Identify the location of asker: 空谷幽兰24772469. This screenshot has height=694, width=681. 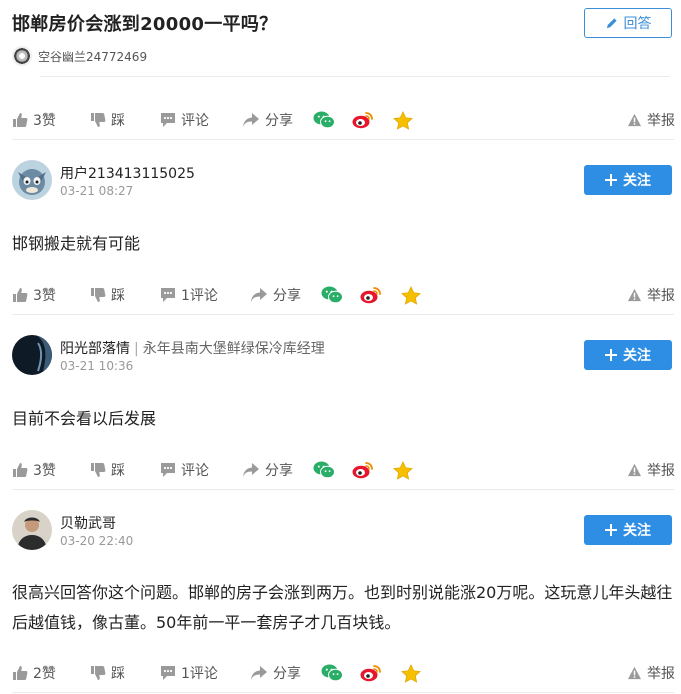
(79, 56).